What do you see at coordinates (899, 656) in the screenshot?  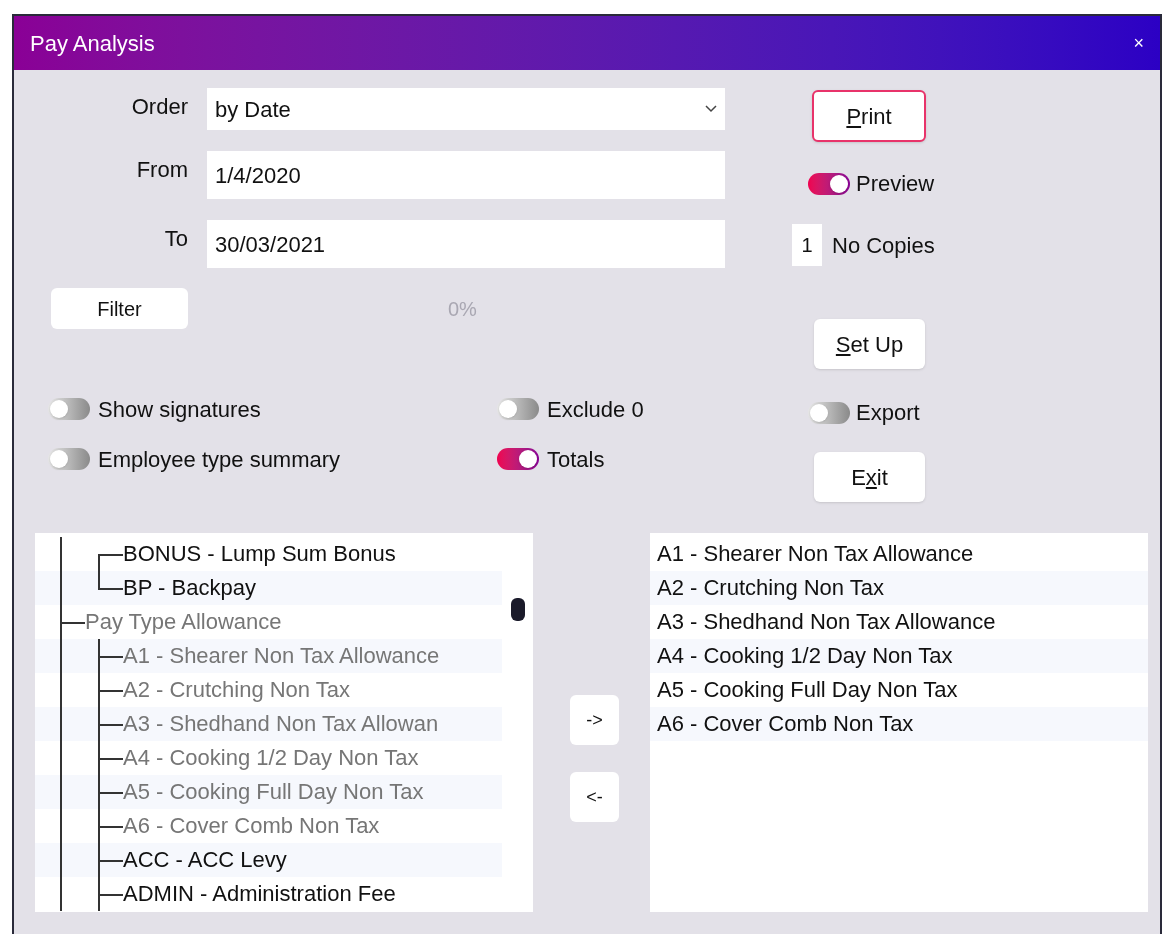 I see `list-item: A4 - Cooking 1/2 Day Non Tax` at bounding box center [899, 656].